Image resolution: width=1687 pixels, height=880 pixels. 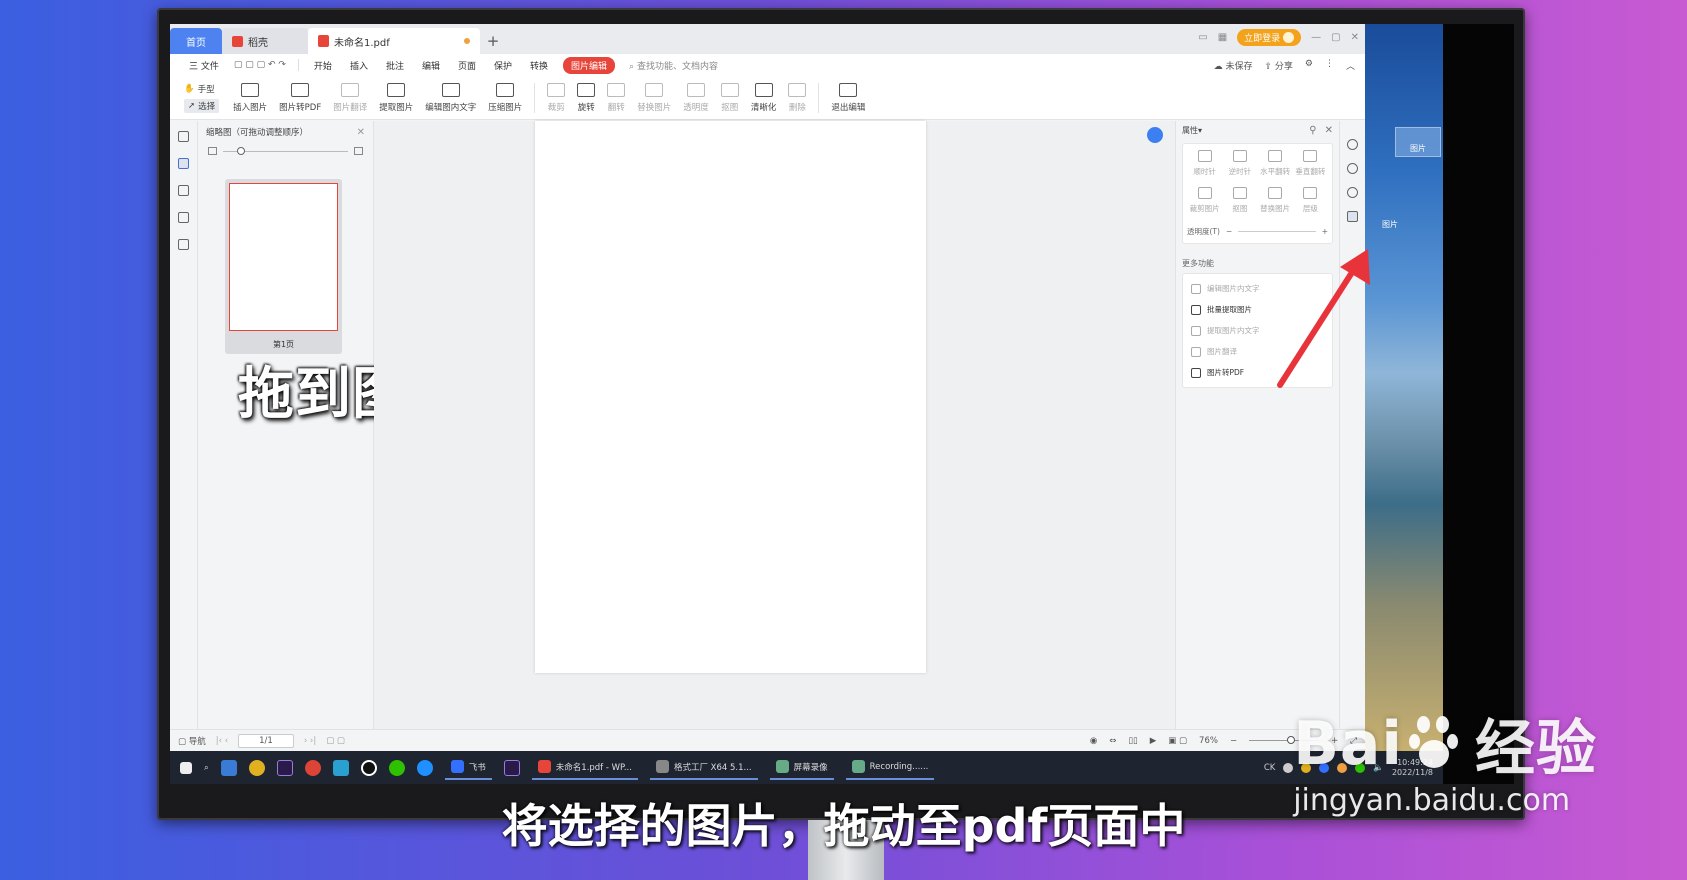 What do you see at coordinates (1310, 163) in the screenshot?
I see `flip-vertical-button: 垂直翻转` at bounding box center [1310, 163].